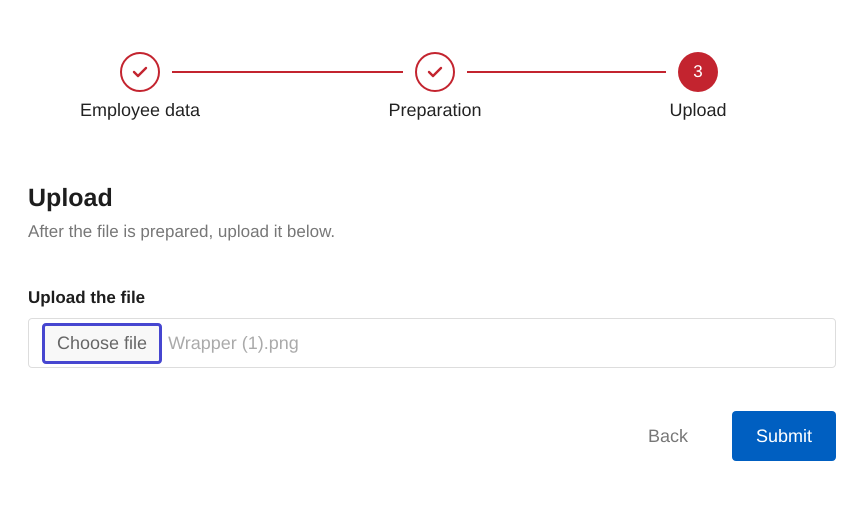 The image size is (860, 510). Describe the element at coordinates (140, 110) in the screenshot. I see `step-label: Employee data` at that location.